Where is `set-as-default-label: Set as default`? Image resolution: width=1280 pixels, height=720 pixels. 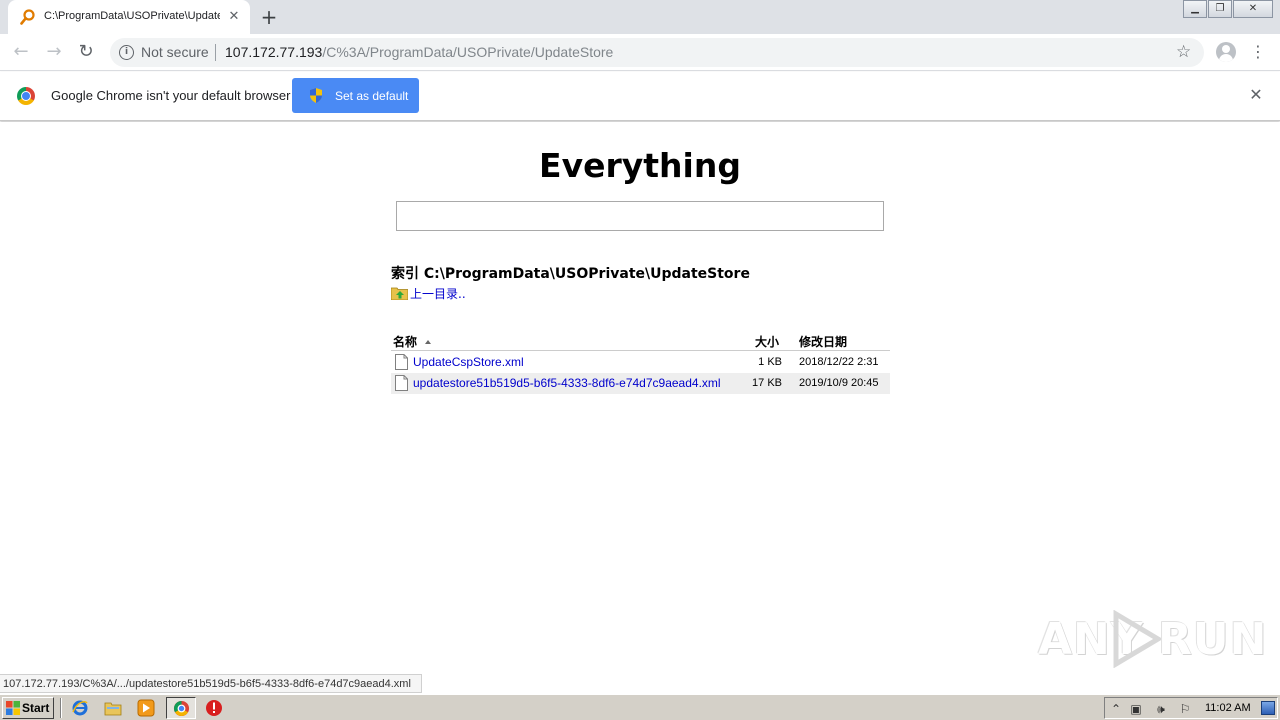
set-as-default-label: Set as default is located at coordinates (372, 96).